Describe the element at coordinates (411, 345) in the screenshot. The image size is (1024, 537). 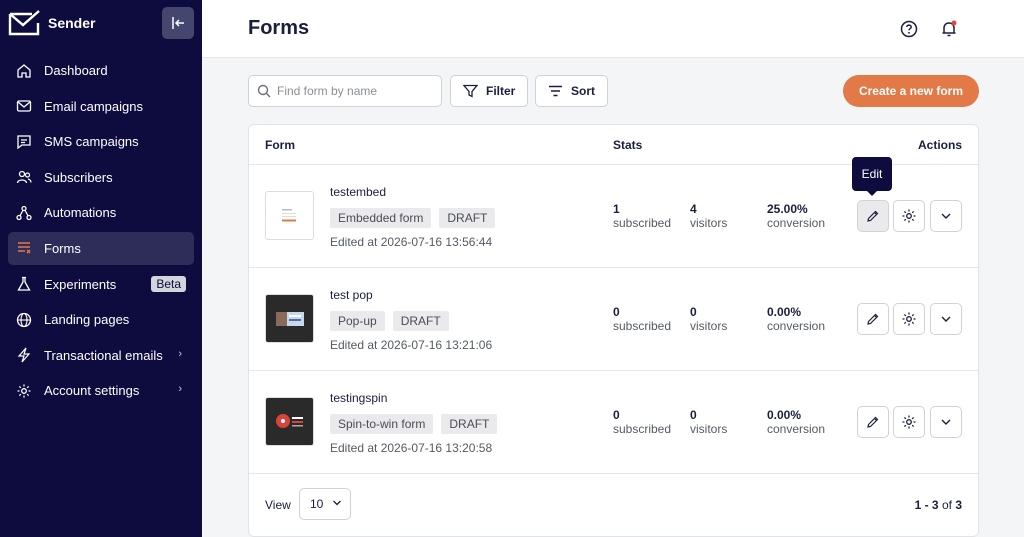
I see `edited-at: Edited at 2026-07-16 13:21:06` at that location.